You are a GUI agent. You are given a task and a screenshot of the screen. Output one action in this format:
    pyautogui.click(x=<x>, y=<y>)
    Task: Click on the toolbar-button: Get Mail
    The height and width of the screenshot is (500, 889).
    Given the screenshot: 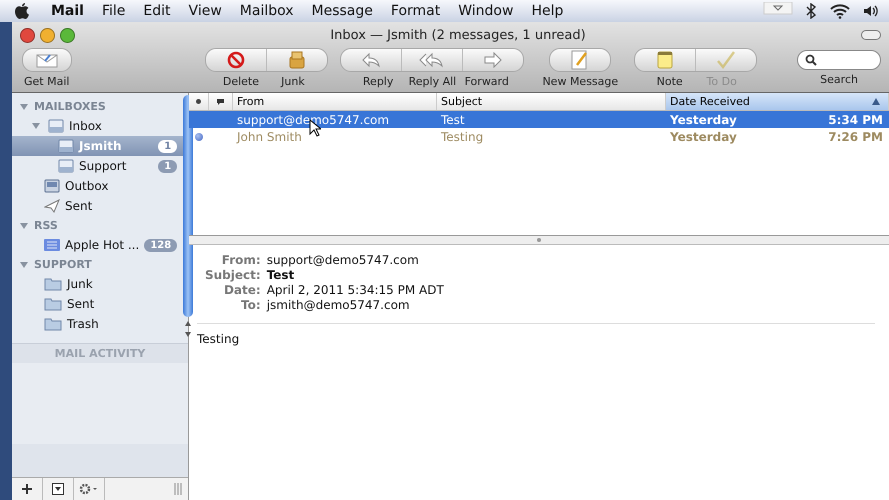 What is the action you would take?
    pyautogui.click(x=47, y=81)
    